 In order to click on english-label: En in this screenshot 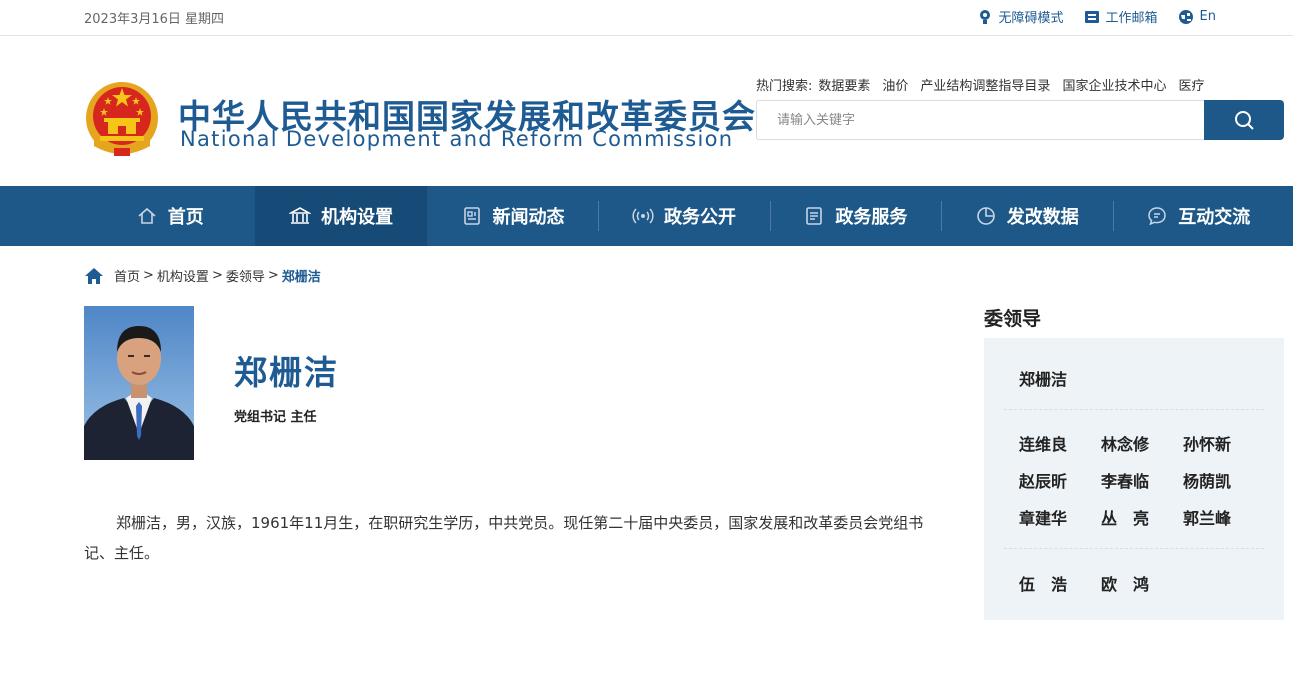, I will do `click(1207, 16)`.